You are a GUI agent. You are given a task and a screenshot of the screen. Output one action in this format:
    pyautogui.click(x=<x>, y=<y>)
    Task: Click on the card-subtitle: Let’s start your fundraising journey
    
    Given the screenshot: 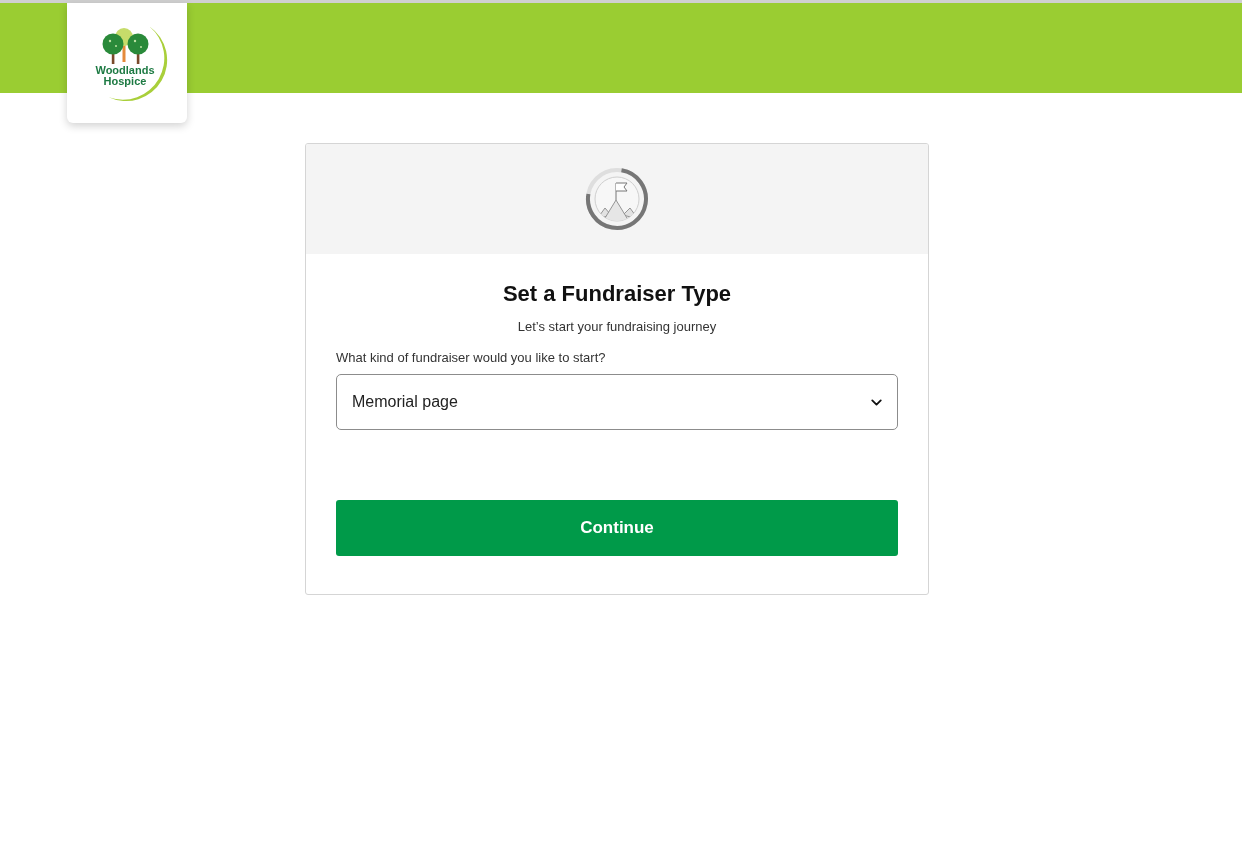 What is the action you would take?
    pyautogui.click(x=617, y=327)
    